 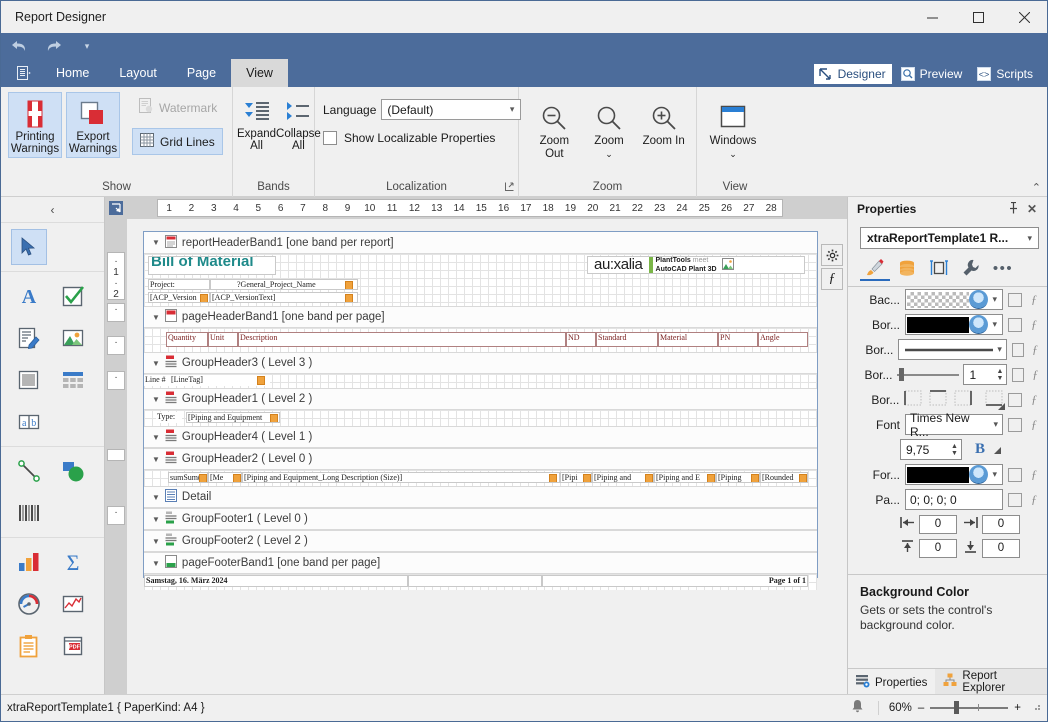 I want to click on border-width-slider, so click(x=928, y=375).